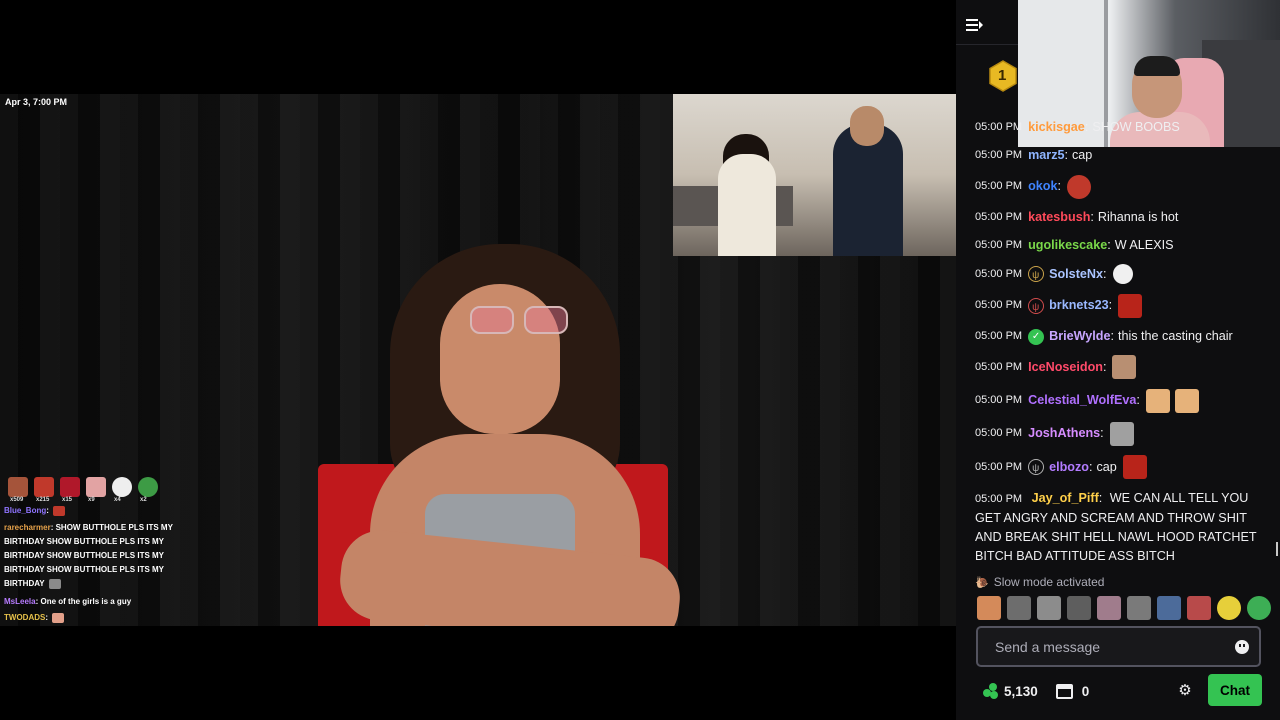 This screenshot has height=720, width=1280. What do you see at coordinates (991, 691) in the screenshot?
I see `points-icon` at bounding box center [991, 691].